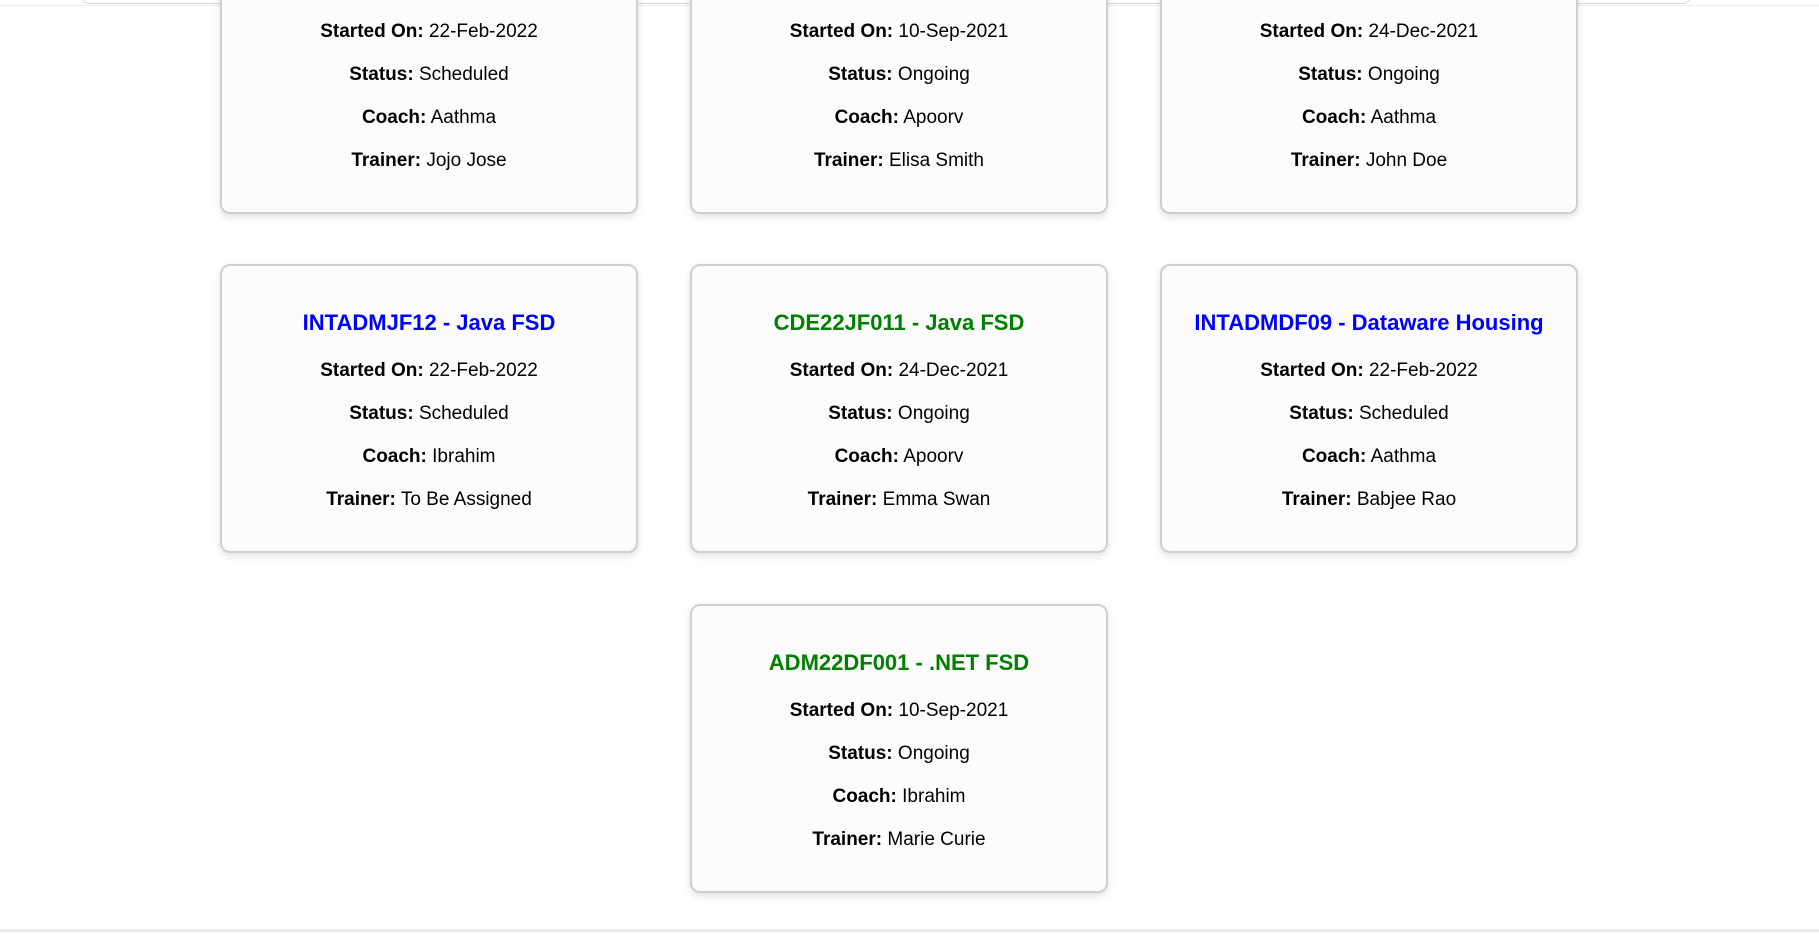 The image size is (1819, 934). I want to click on batch-trainer: Trainer: Marie Curie, so click(899, 840).